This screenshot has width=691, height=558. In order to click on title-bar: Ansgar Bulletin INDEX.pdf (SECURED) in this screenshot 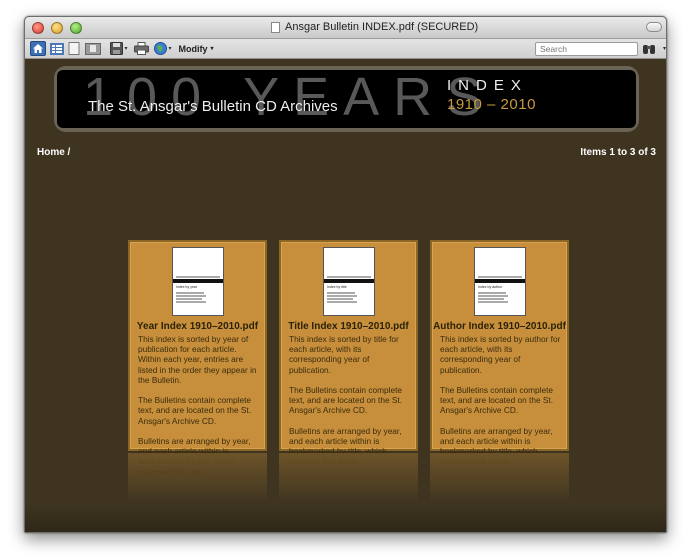, I will do `click(345, 28)`.